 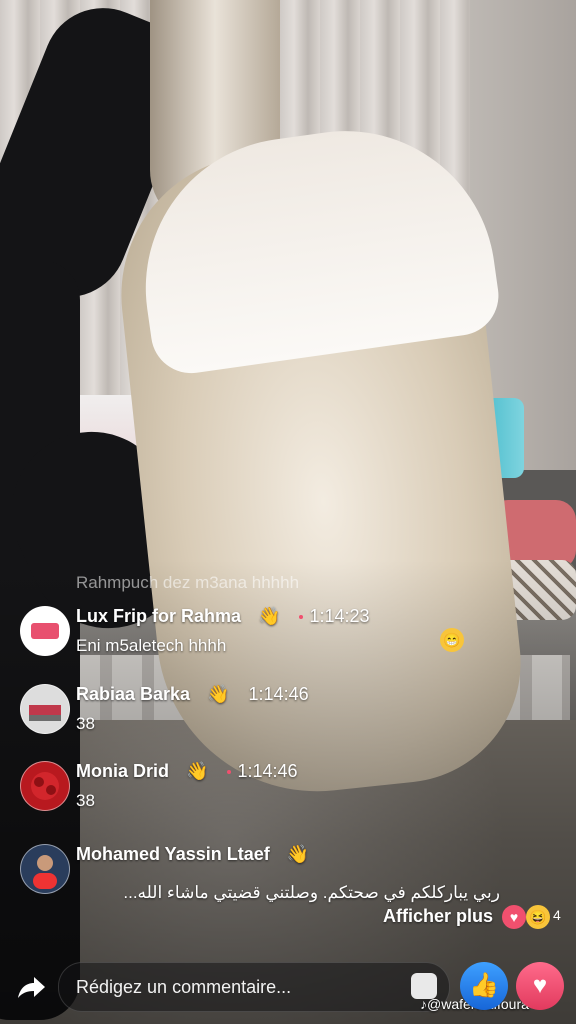 What do you see at coordinates (31, 987) in the screenshot?
I see `share-icon` at bounding box center [31, 987].